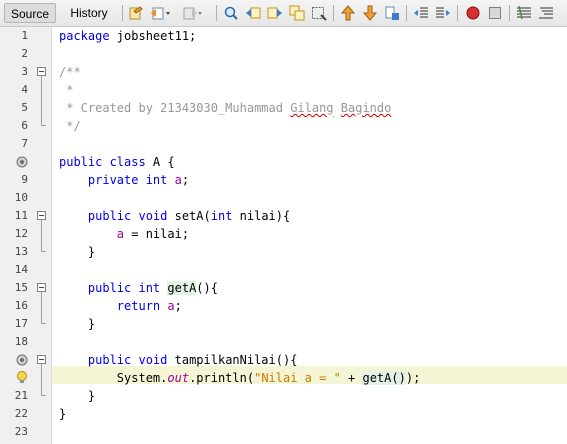  What do you see at coordinates (366, 108) in the screenshot?
I see `spelling-error-word: Bagindo` at bounding box center [366, 108].